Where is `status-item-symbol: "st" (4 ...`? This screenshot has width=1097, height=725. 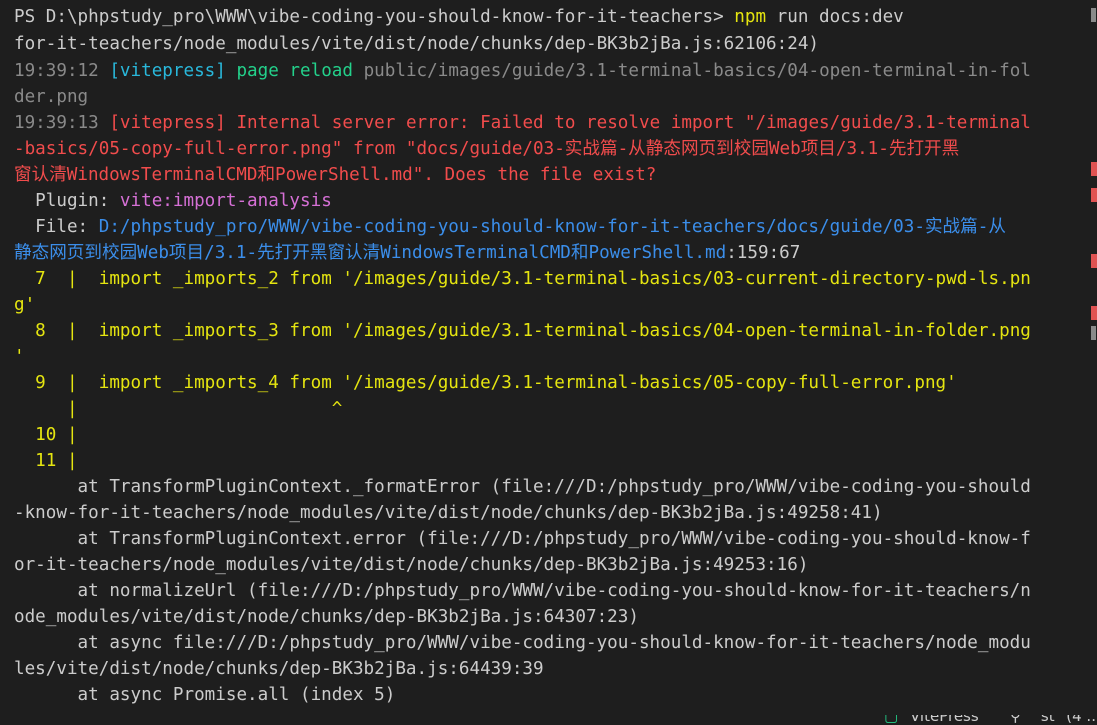
status-item-symbol: "st" (4 ... is located at coordinates (1065, 720).